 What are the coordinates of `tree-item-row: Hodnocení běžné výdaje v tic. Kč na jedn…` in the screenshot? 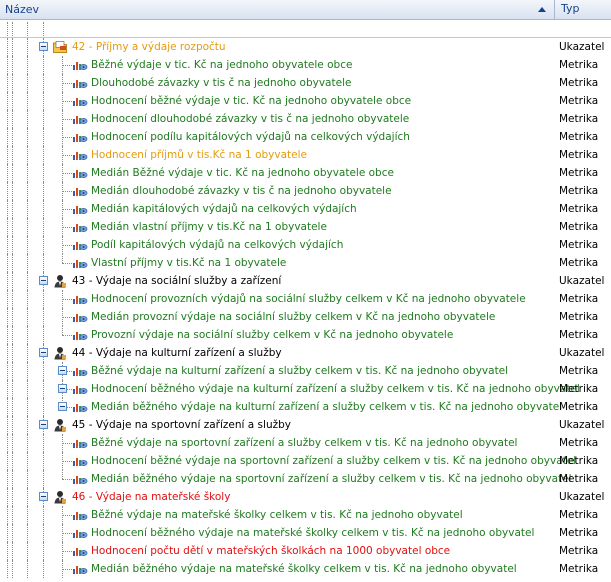 It's located at (305, 101).